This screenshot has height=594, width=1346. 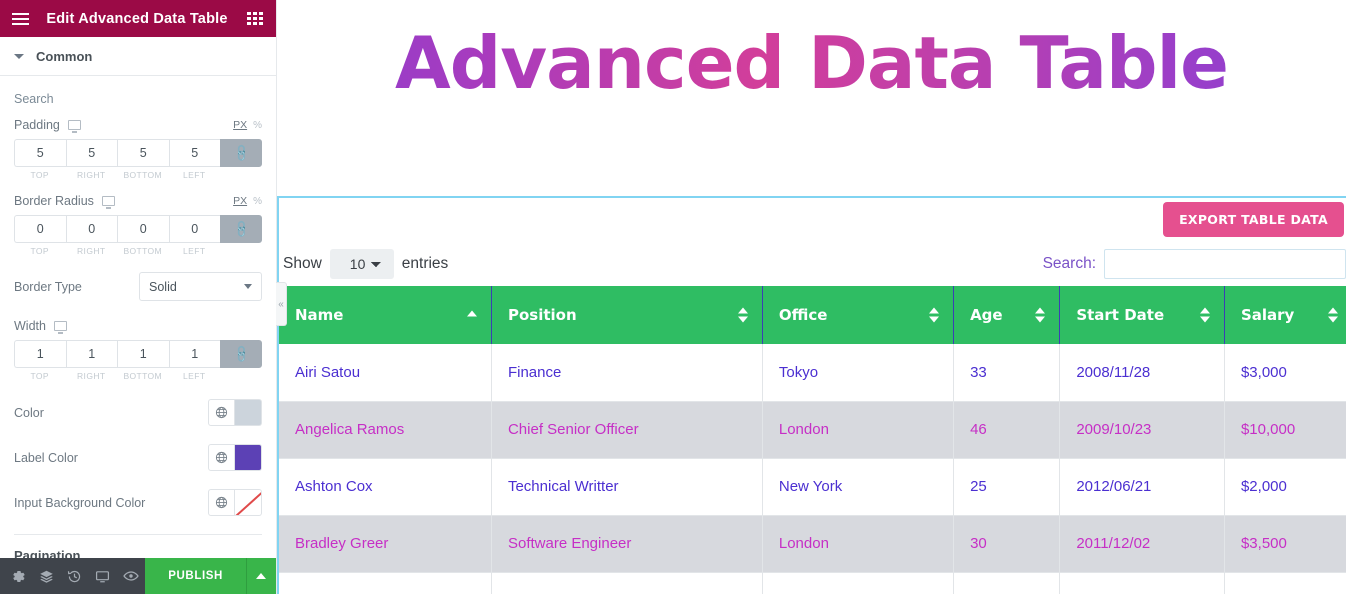 What do you see at coordinates (241, 153) in the screenshot?
I see `padding-link-icon: 🔗` at bounding box center [241, 153].